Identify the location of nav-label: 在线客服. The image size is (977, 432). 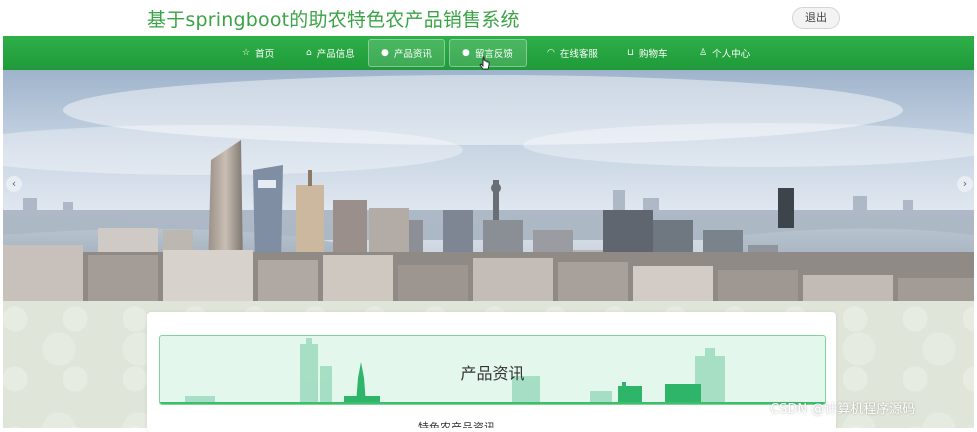
(578, 54).